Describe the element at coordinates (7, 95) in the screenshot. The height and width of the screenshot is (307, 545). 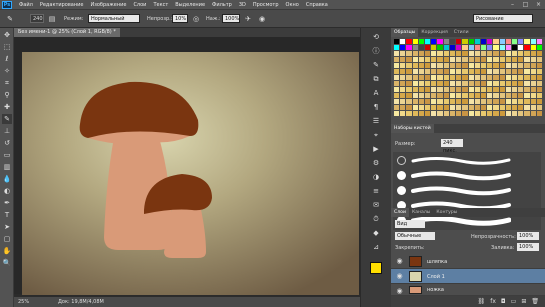
I see `eyedropper-tool-icon: ⚲` at that location.